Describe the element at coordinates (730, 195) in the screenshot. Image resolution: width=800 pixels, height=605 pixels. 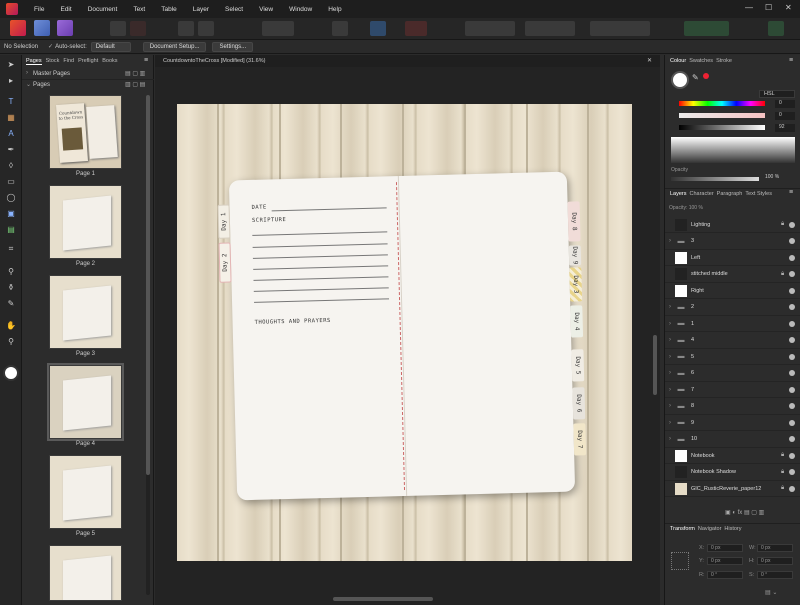
I see `tab-paragraph: Paragraph` at that location.